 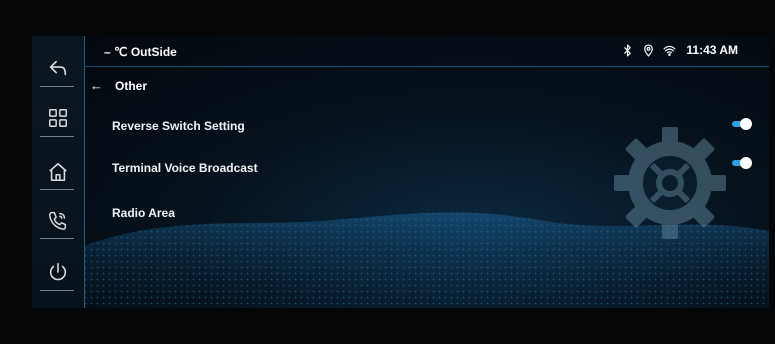 I want to click on reverse-switch-toggle, so click(x=742, y=124).